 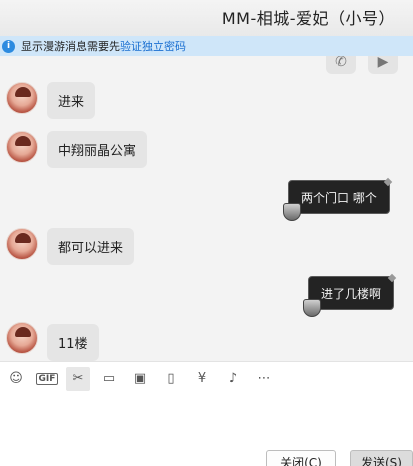 What do you see at coordinates (73, 342) in the screenshot?
I see `message-bubble-incoming: 11楼` at bounding box center [73, 342].